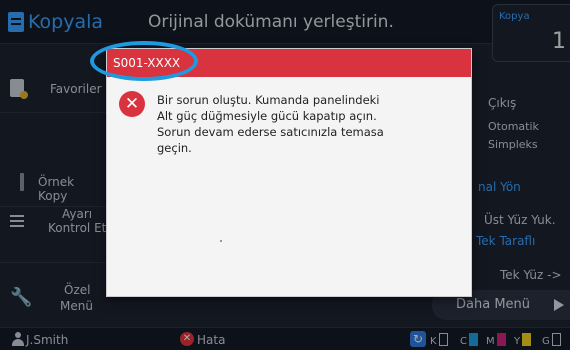 The height and width of the screenshot is (350, 570). Describe the element at coordinates (174, 148) in the screenshot. I see `error-message-line: geçin.` at that location.